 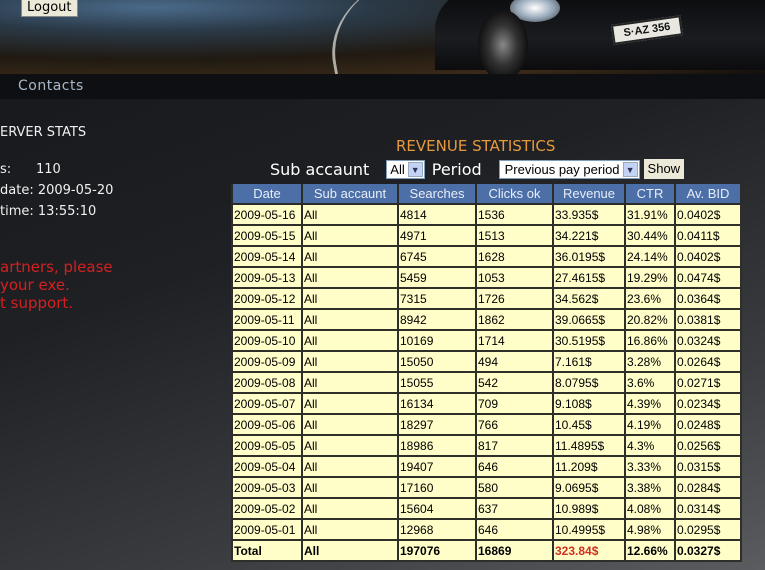 What do you see at coordinates (589, 235) in the screenshot?
I see `table-cell: 34.221$` at bounding box center [589, 235].